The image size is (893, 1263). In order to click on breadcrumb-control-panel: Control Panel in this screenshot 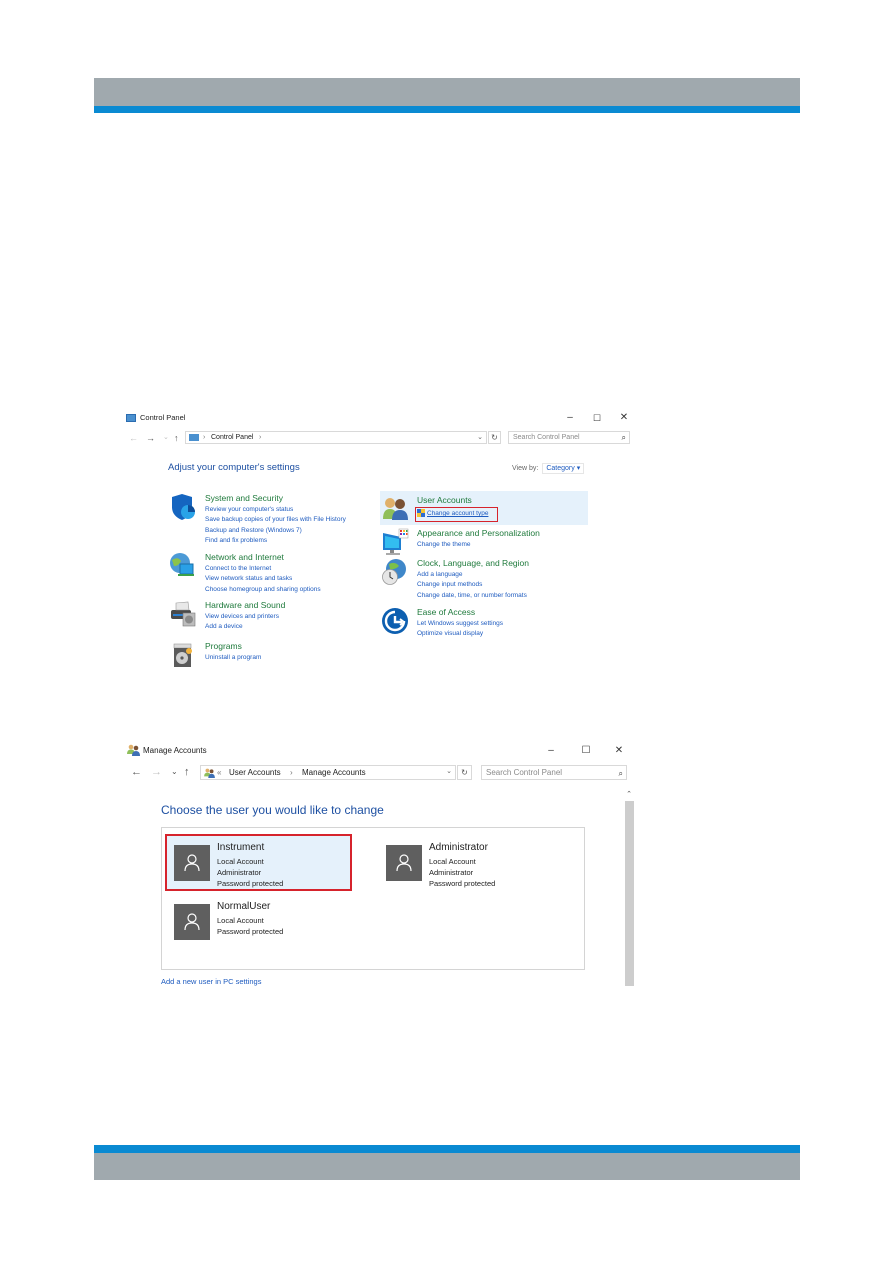, I will do `click(232, 437)`.